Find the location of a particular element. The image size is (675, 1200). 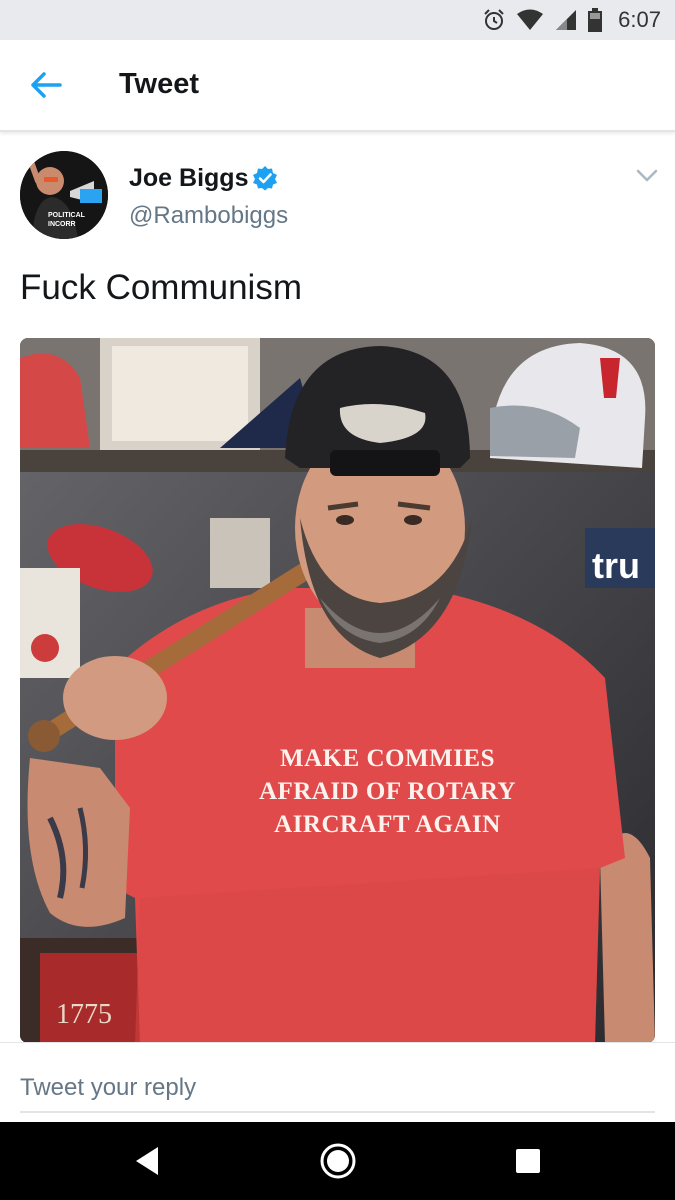

shirt-line: AIRCRAFT AGAIN is located at coordinates (387, 824).